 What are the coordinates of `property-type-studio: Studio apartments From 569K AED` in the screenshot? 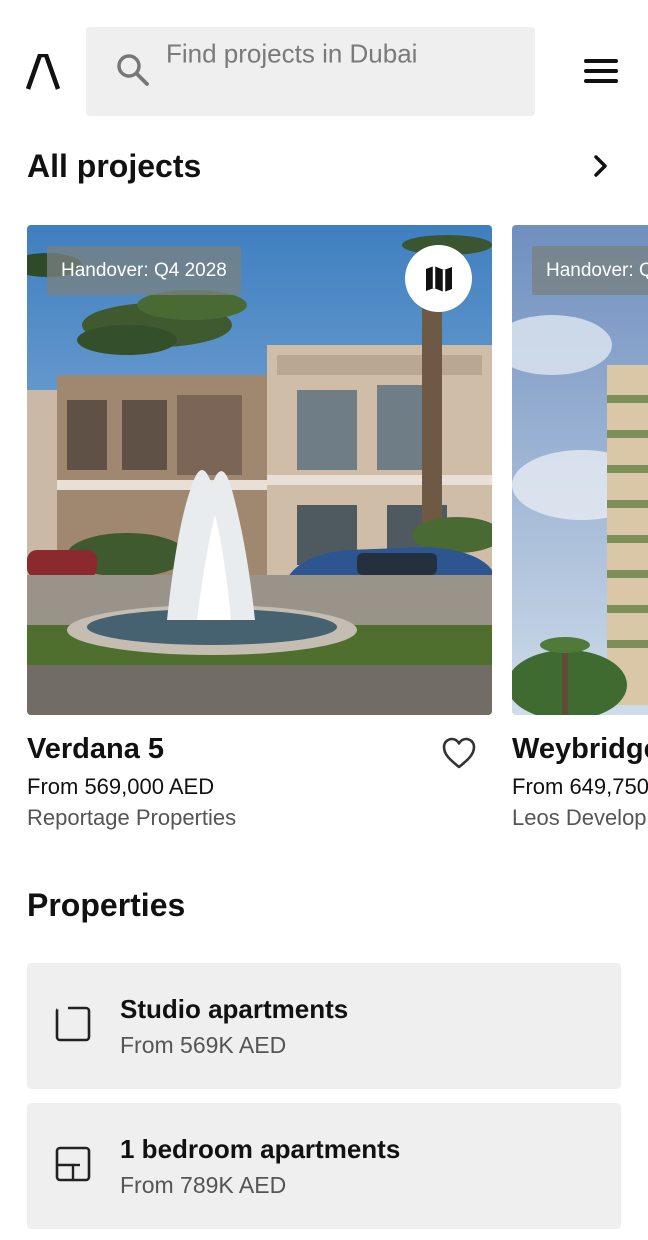 It's located at (324, 1026).